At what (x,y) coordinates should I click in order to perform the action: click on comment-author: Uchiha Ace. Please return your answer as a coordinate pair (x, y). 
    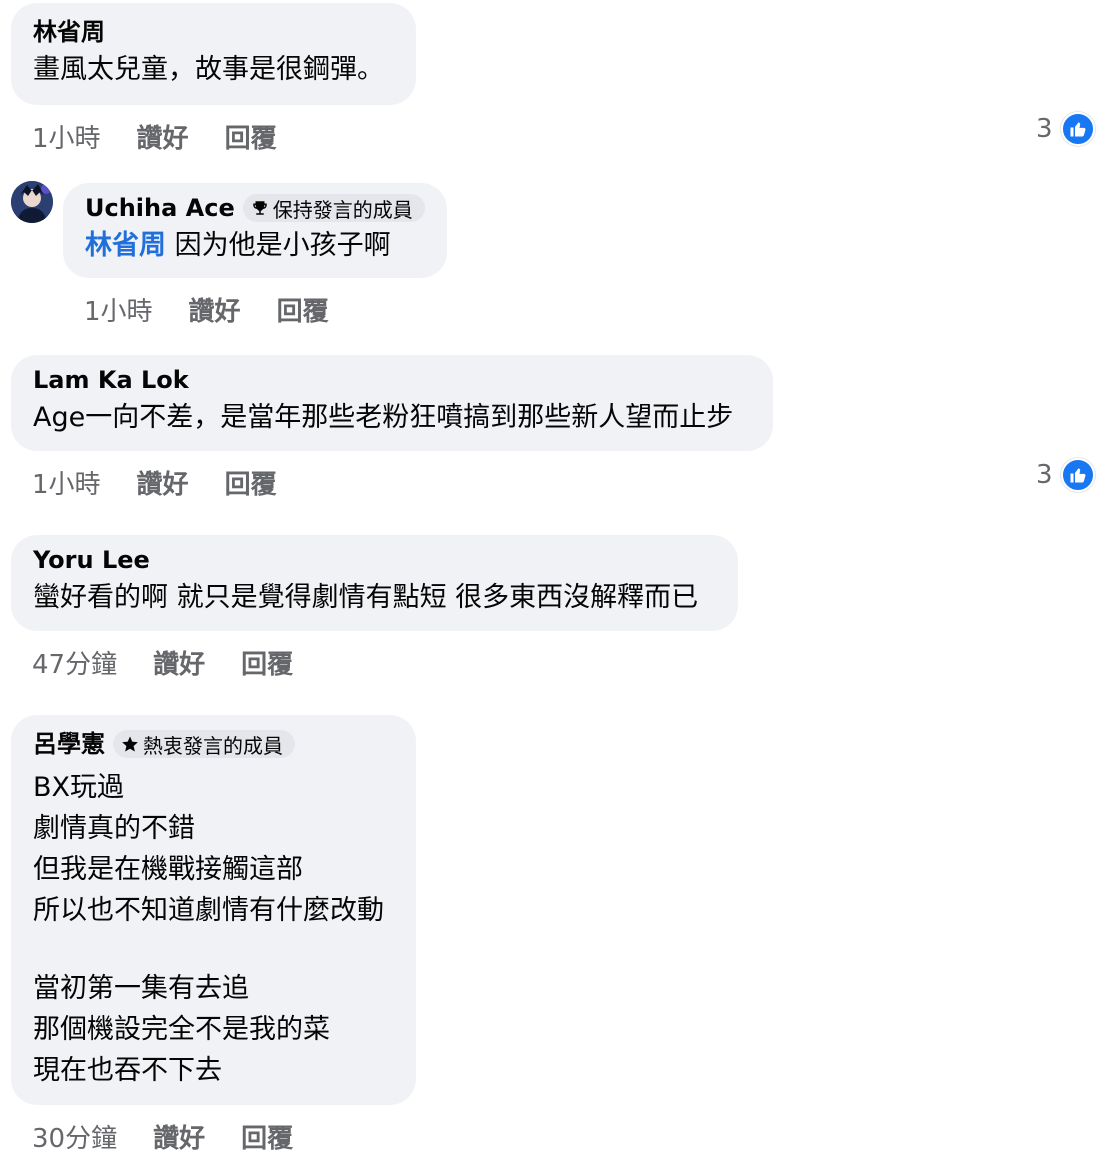
    Looking at the image, I should click on (160, 208).